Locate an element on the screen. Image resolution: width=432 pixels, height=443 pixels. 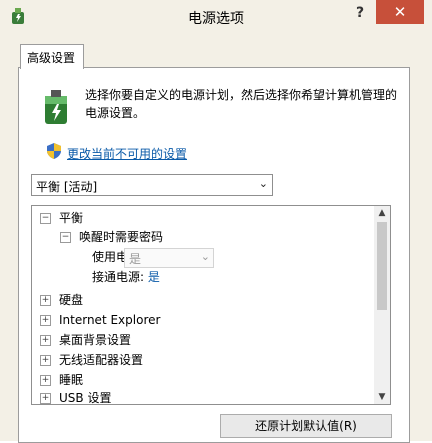
tree-item-sleep: + 睡眠 is located at coordinates (61, 380).